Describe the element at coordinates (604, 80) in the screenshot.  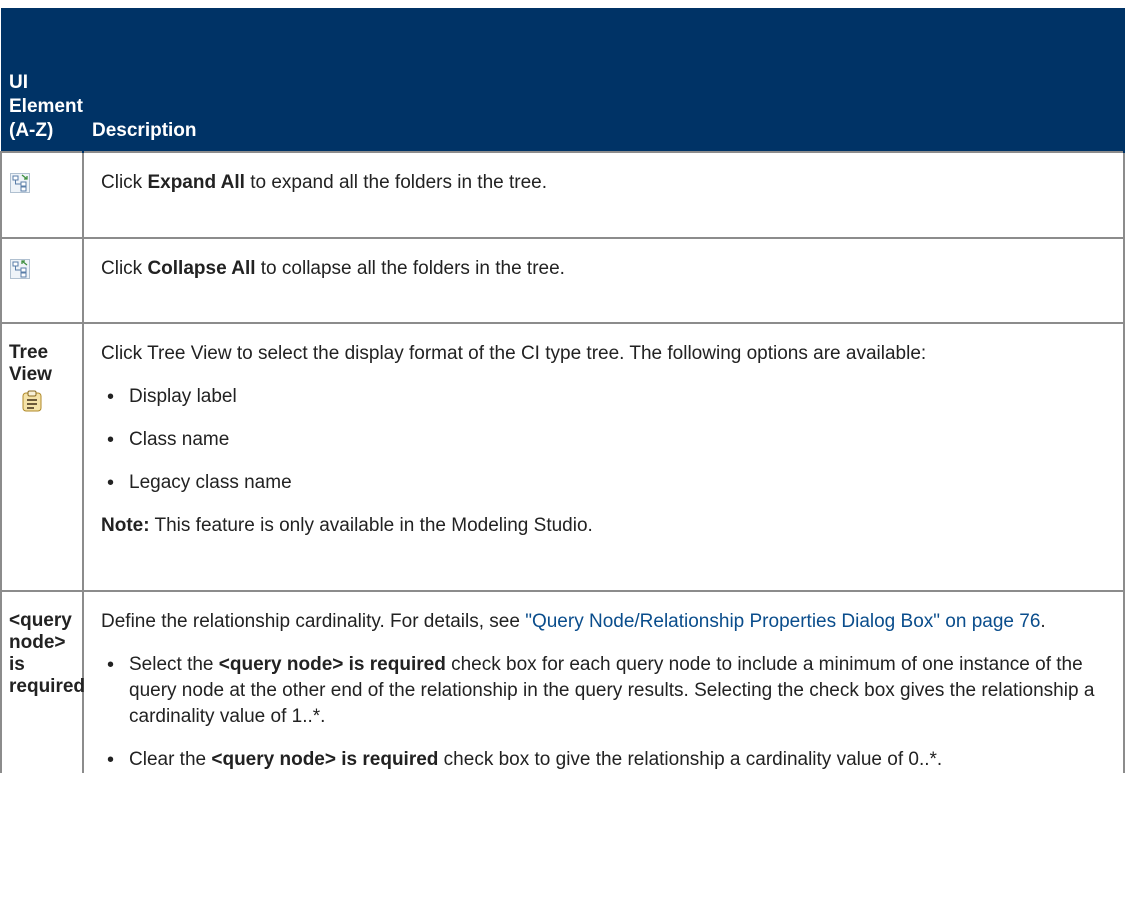
I see `header-description: Description` at that location.